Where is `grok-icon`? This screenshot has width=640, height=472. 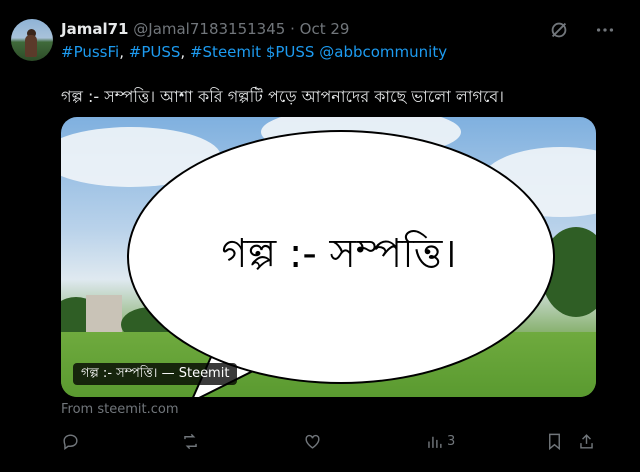 grok-icon is located at coordinates (559, 30).